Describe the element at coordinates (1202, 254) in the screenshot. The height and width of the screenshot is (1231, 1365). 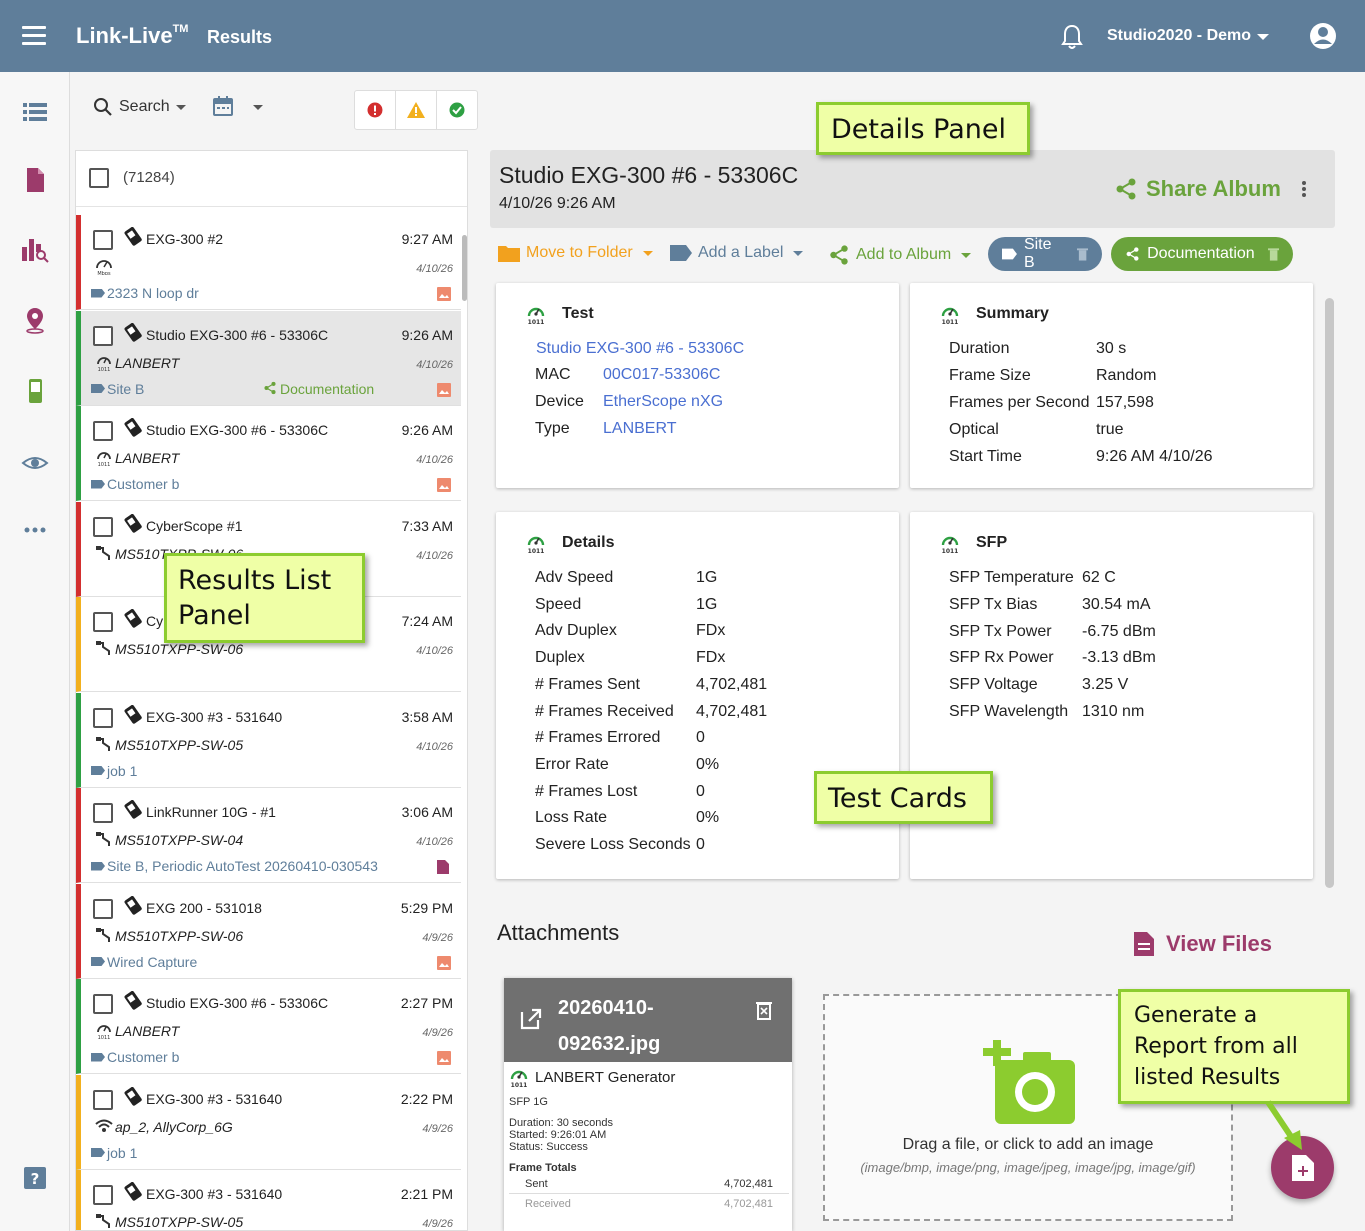
I see `album-pill-documentation: Documentation` at that location.